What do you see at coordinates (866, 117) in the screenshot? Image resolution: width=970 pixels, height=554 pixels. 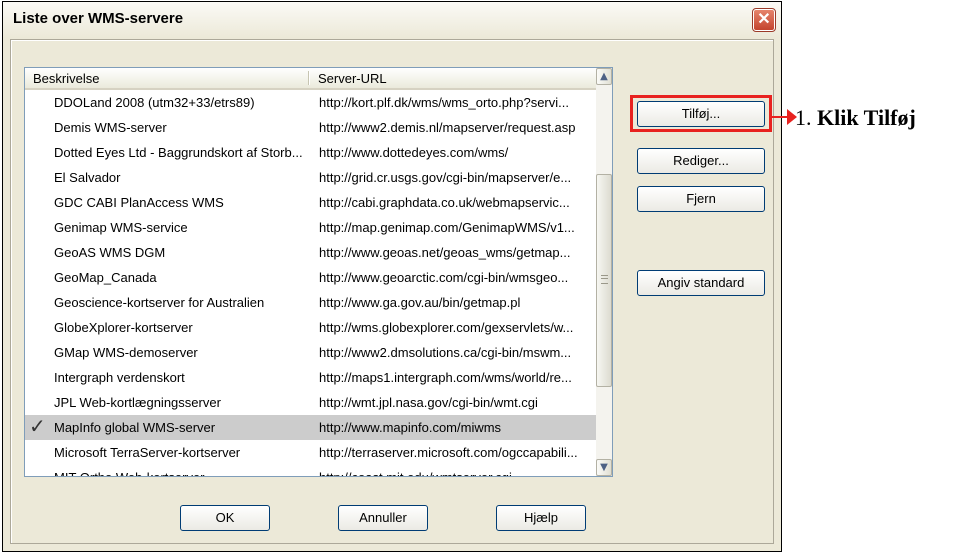 I see `instruction-text: Klik Tilføj` at bounding box center [866, 117].